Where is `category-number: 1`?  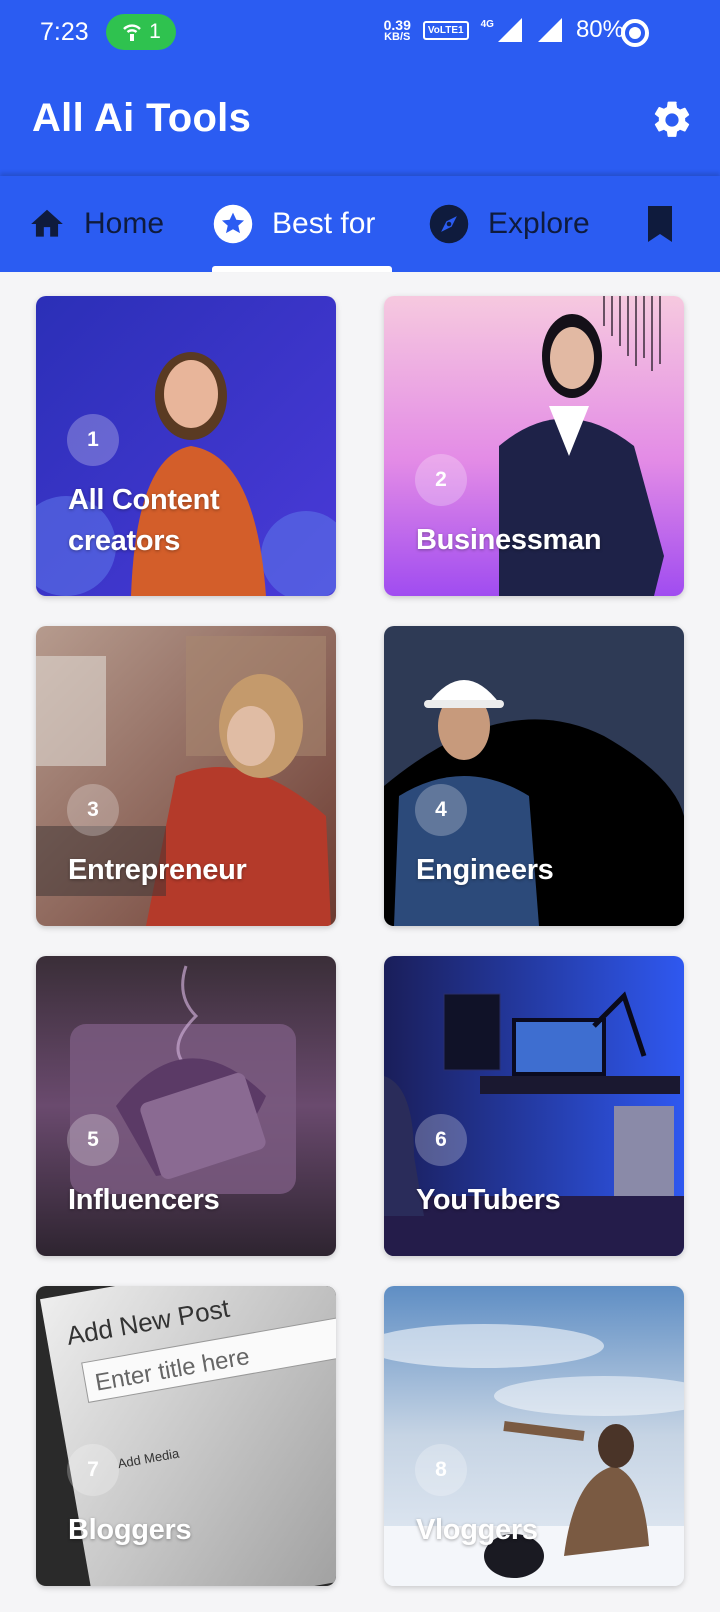 category-number: 1 is located at coordinates (93, 440).